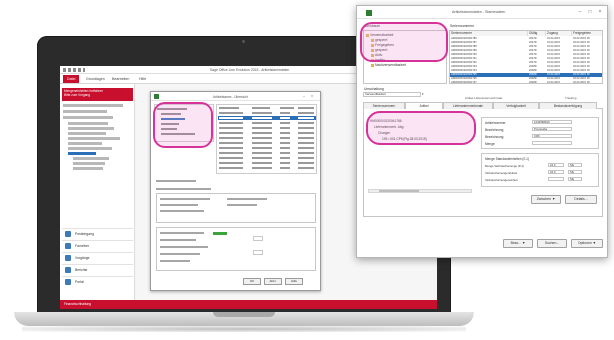  What do you see at coordinates (294, 281) in the screenshot?
I see `help-button: Hilfe` at bounding box center [294, 281].